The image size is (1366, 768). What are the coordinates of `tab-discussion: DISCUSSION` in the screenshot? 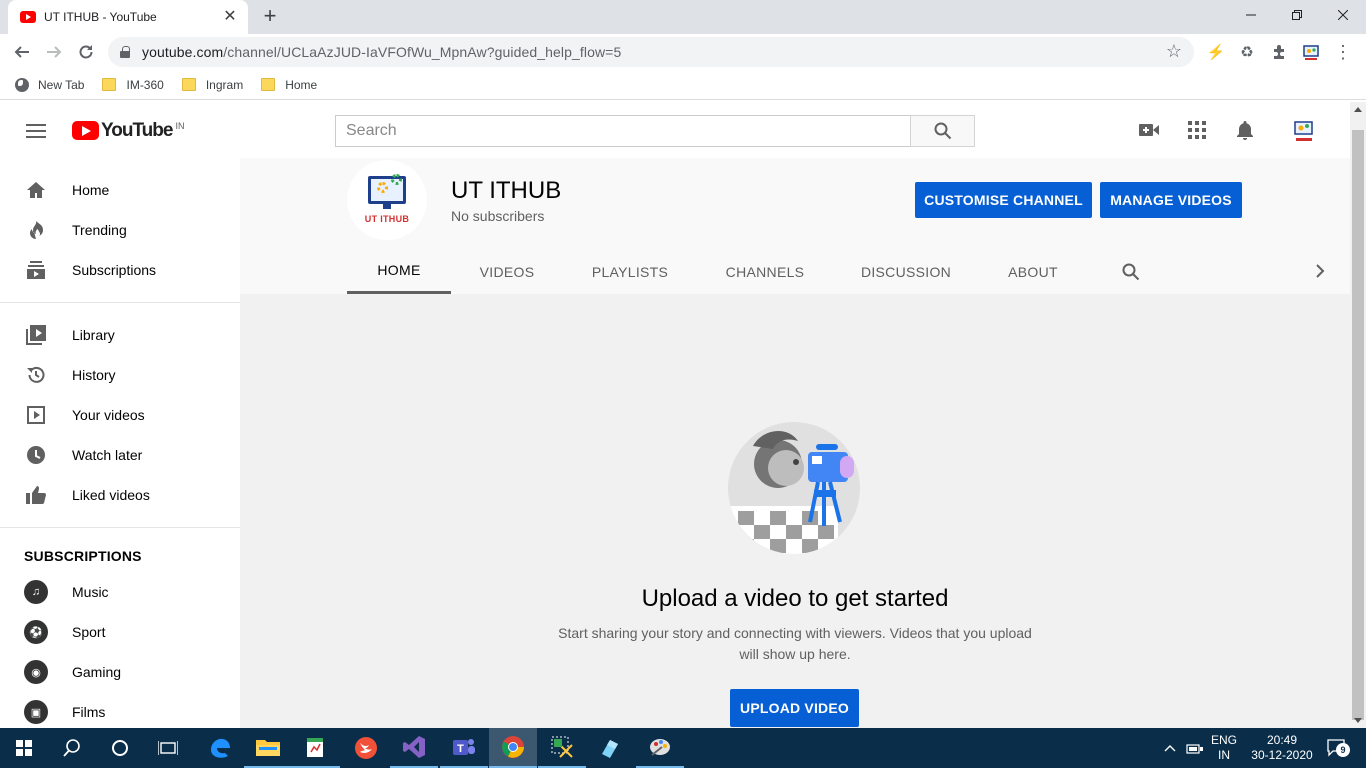 It's located at (906, 271).